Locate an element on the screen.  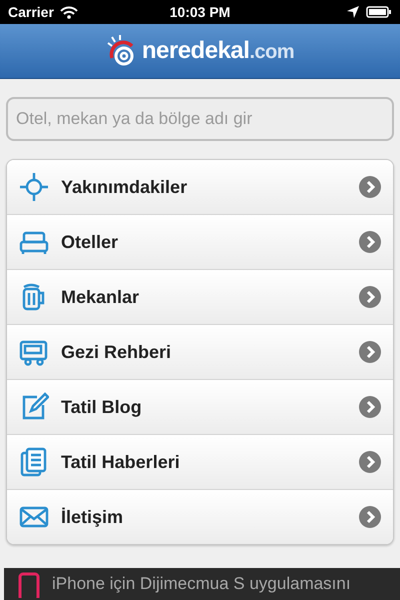
menu-item: Mekanlar is located at coordinates (200, 296).